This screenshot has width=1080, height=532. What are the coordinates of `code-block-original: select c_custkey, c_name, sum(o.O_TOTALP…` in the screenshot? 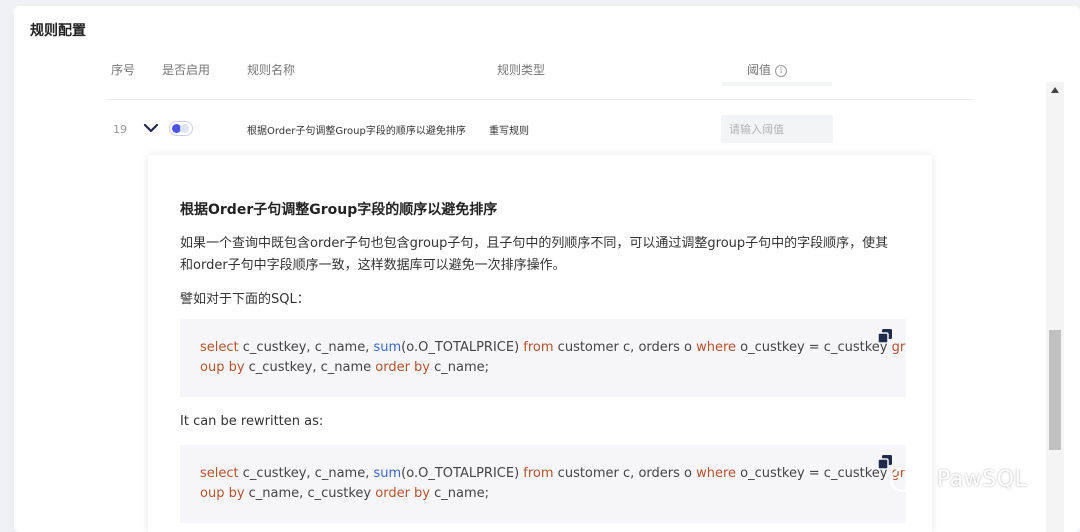 It's located at (543, 358).